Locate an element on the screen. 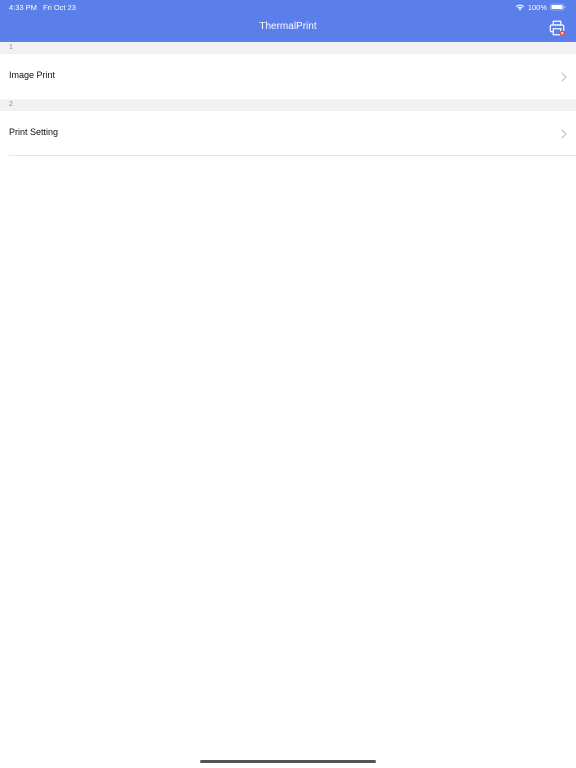 The image size is (576, 768). wifi-icon is located at coordinates (520, 7).